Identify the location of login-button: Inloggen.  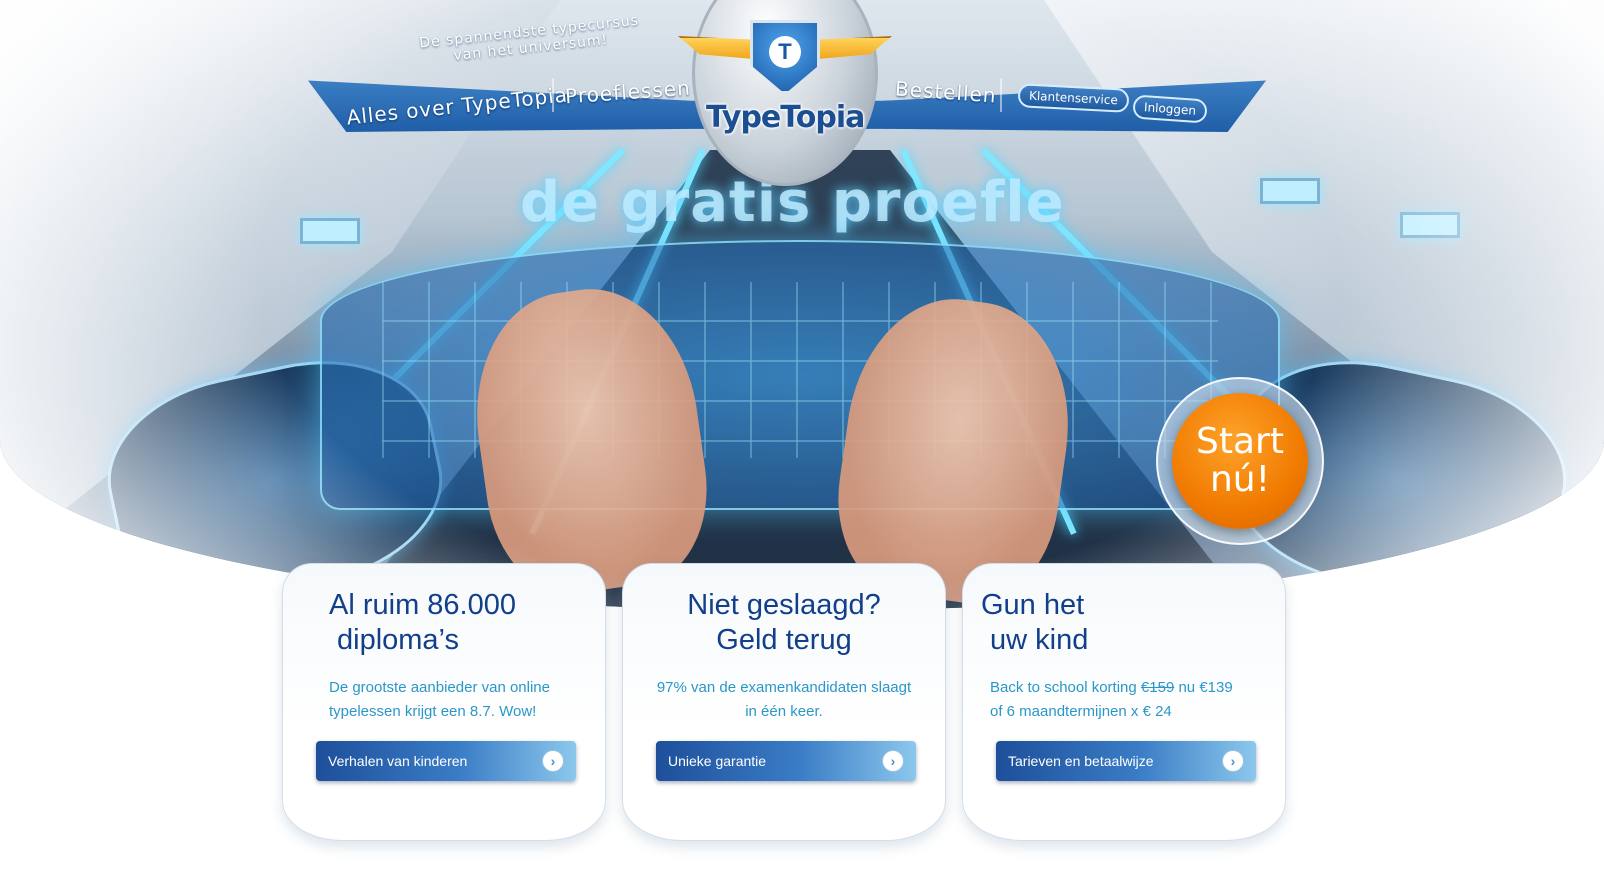
(1170, 109).